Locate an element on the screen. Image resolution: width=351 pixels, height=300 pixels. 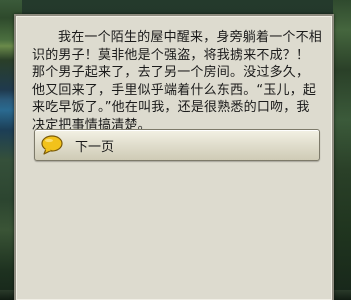
background-scenery-right is located at coordinates (342, 150).